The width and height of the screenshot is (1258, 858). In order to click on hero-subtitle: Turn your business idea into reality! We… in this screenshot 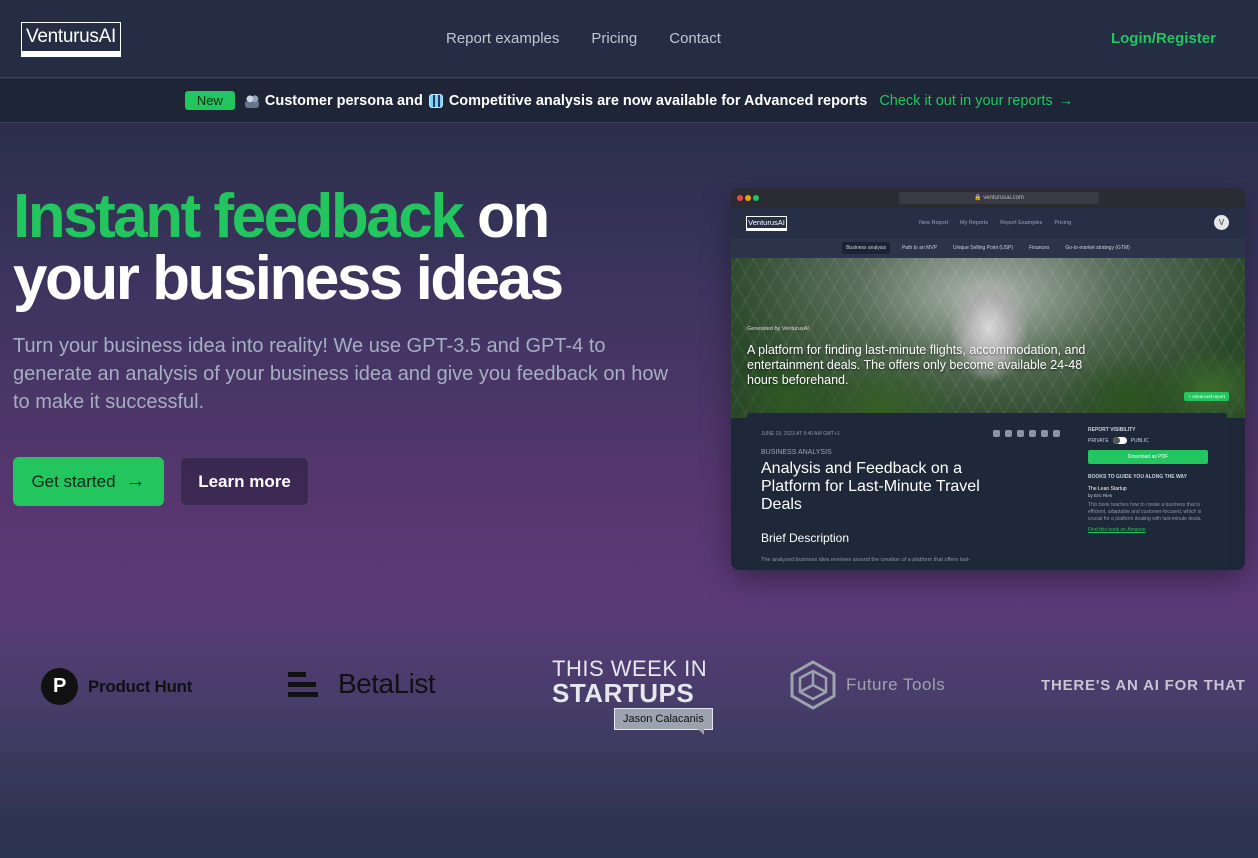, I will do `click(340, 374)`.